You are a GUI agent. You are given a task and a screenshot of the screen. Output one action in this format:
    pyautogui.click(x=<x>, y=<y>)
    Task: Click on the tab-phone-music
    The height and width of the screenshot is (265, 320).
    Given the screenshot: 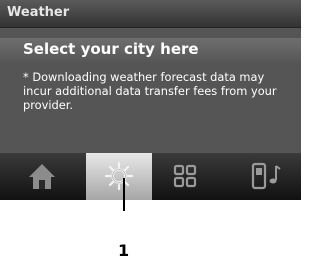 What is the action you would take?
    pyautogui.click(x=272, y=176)
    